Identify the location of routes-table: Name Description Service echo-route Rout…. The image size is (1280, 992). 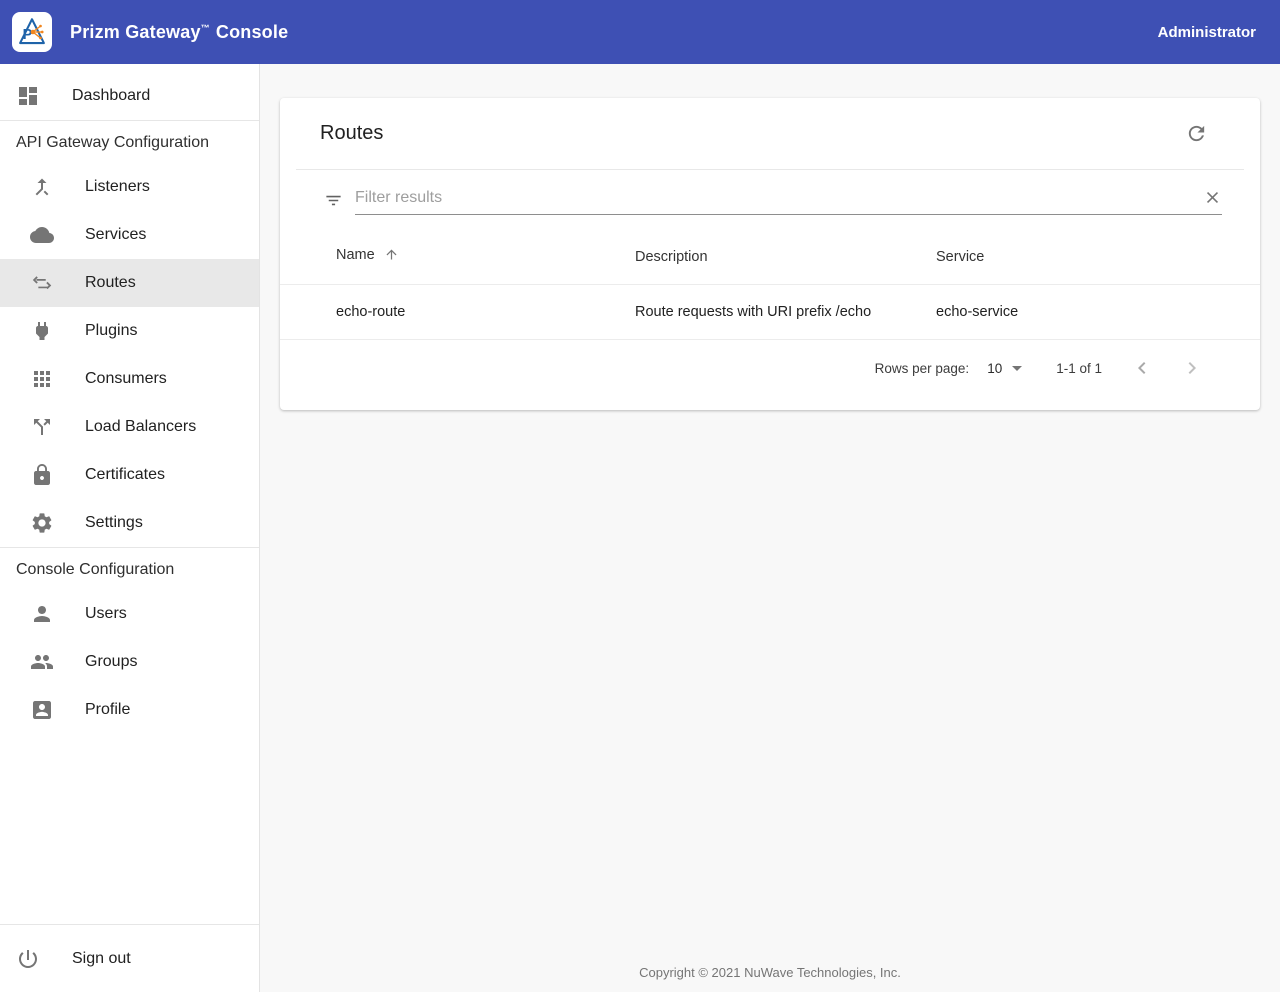
(770, 280).